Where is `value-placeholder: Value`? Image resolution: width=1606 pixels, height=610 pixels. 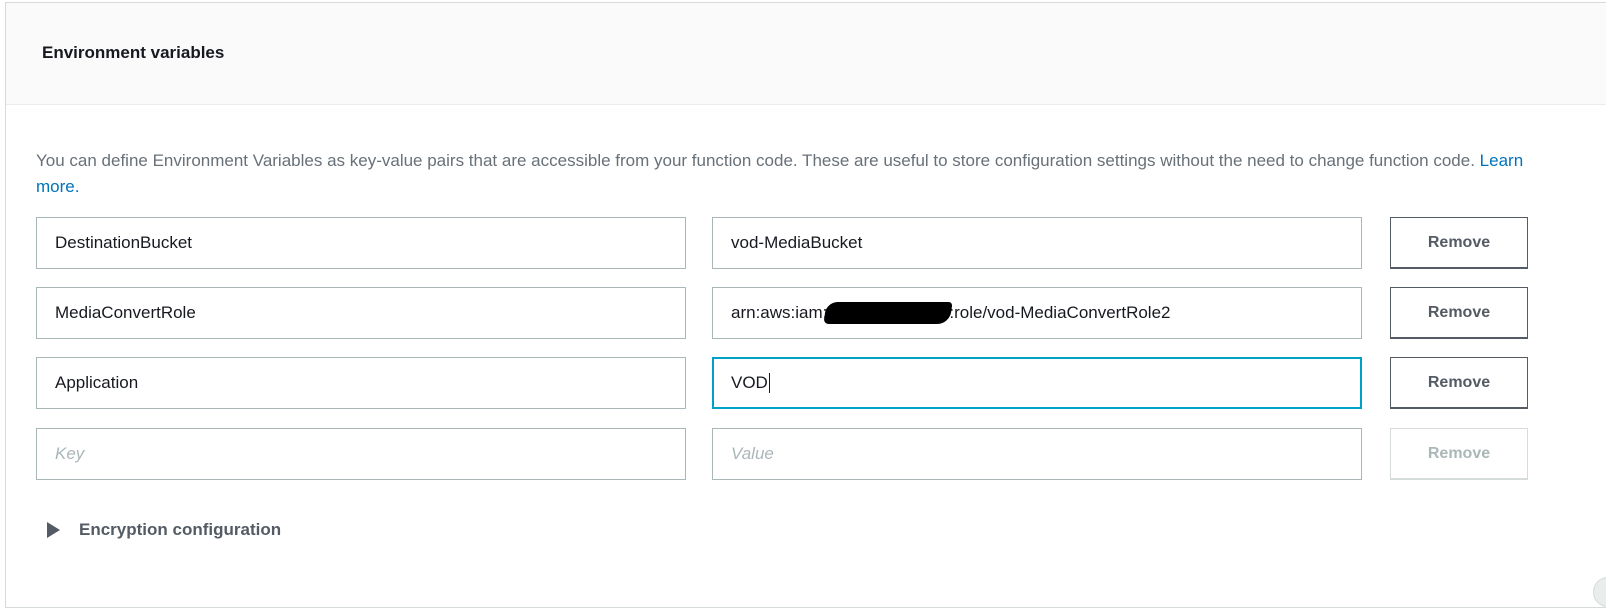
value-placeholder: Value is located at coordinates (752, 453).